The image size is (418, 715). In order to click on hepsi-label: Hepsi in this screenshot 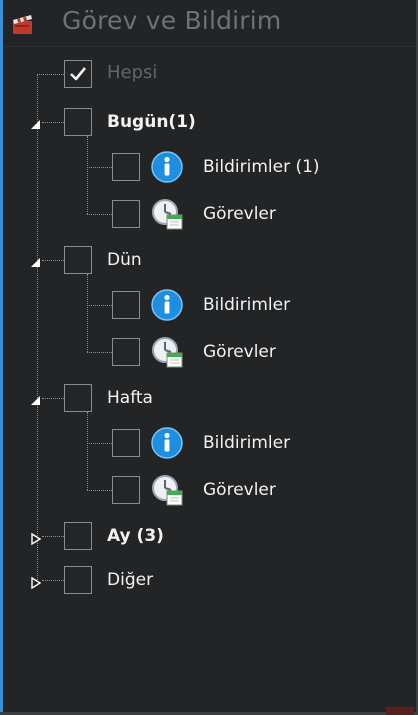, I will do `click(132, 72)`.